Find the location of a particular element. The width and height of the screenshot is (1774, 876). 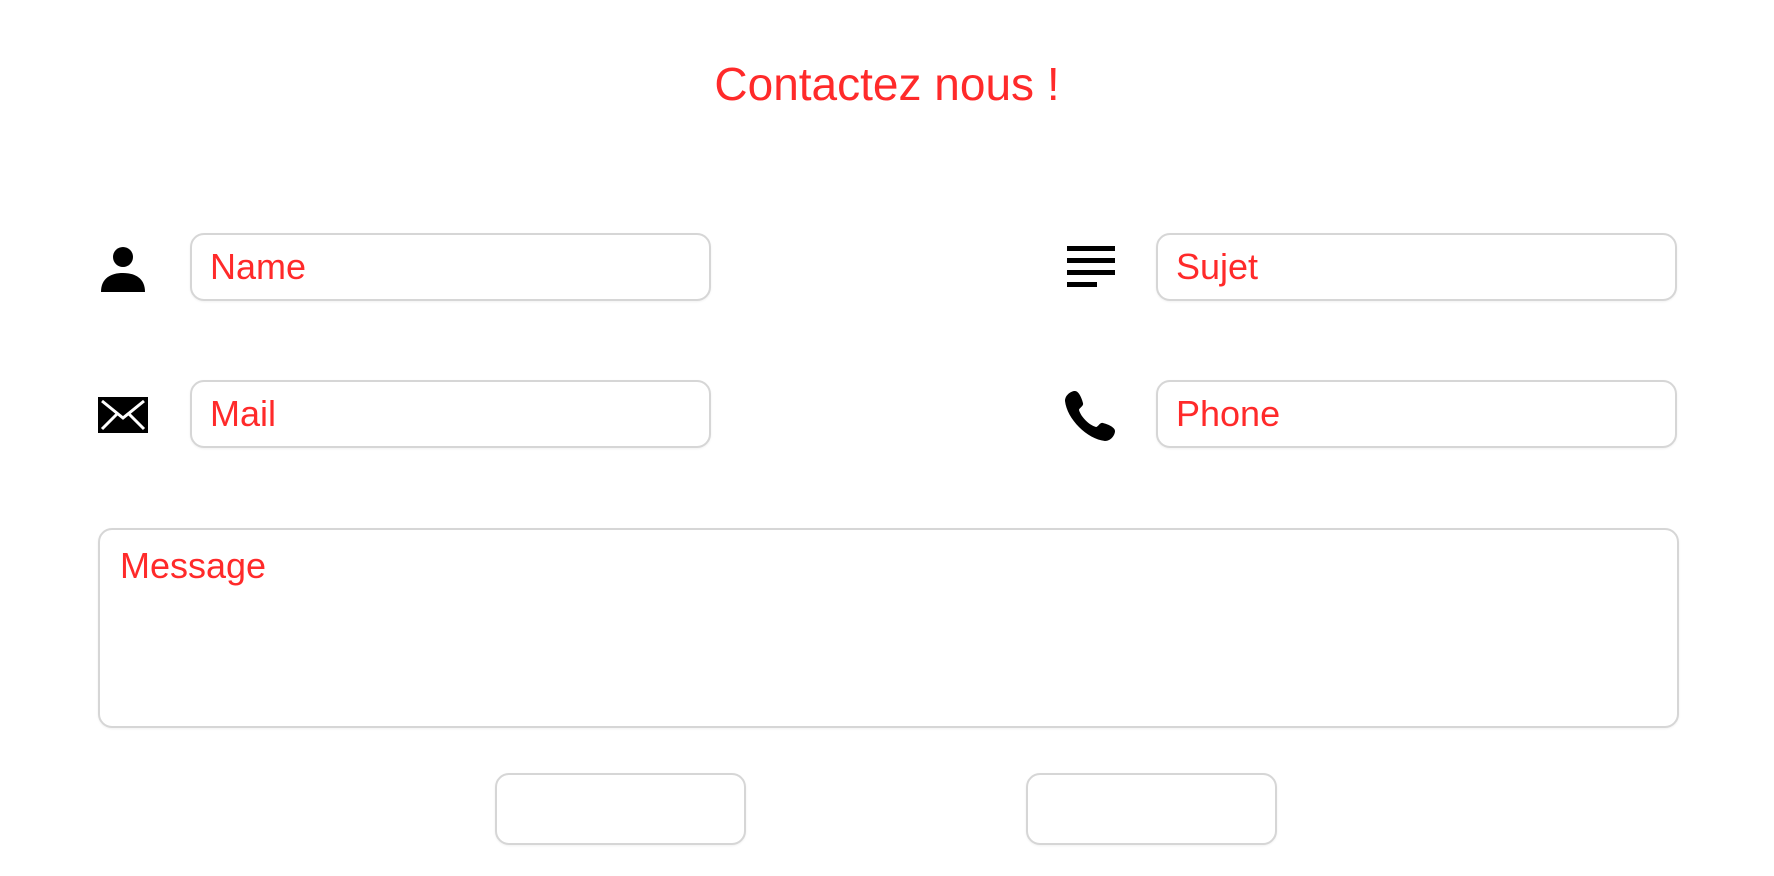

phone-icon is located at coordinates (1090, 416).